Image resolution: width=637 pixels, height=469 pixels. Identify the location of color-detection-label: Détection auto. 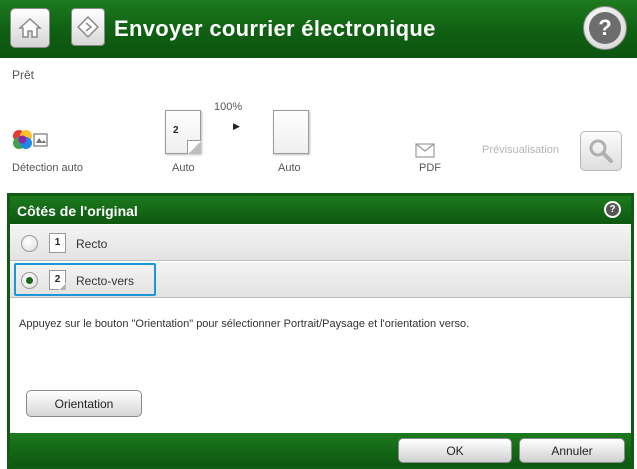
(47, 168).